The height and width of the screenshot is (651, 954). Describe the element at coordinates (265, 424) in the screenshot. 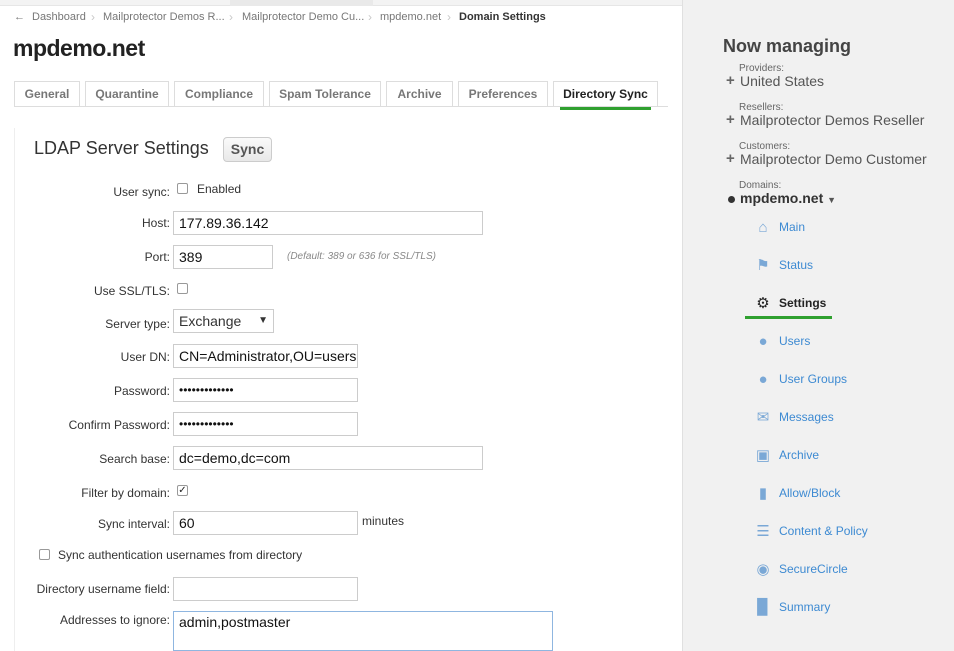

I see `confirm-password-input: •••••••••••••` at that location.